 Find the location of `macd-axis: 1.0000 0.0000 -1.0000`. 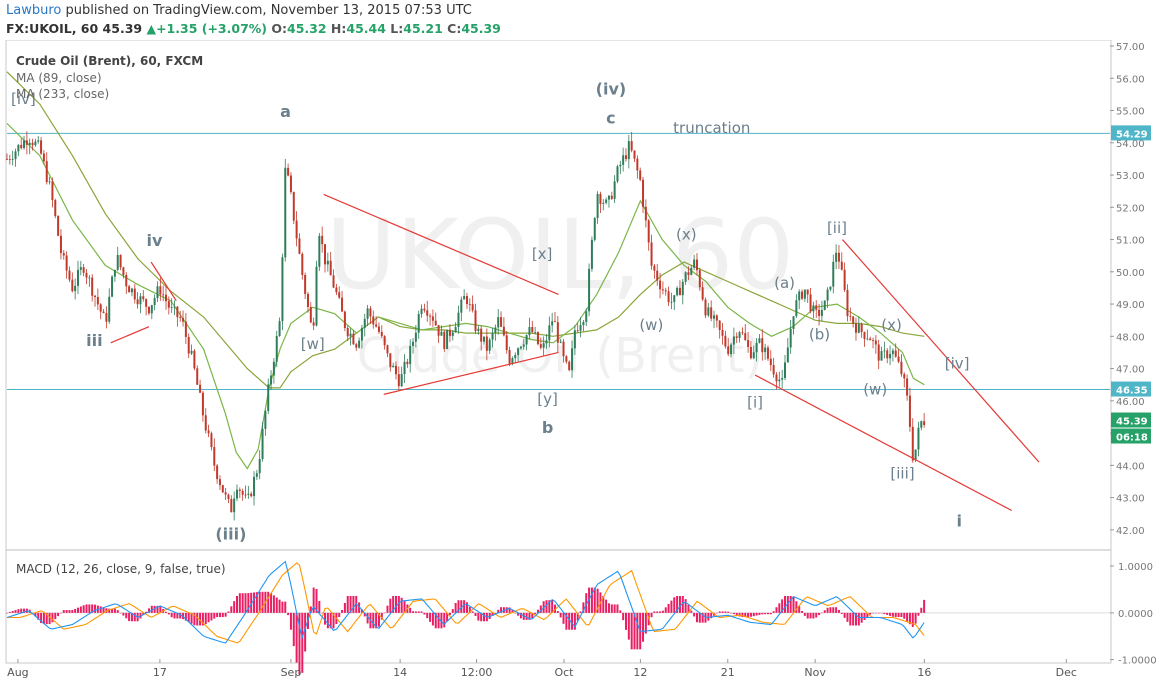

macd-axis: 1.0000 0.0000 -1.0000 is located at coordinates (1133, 614).